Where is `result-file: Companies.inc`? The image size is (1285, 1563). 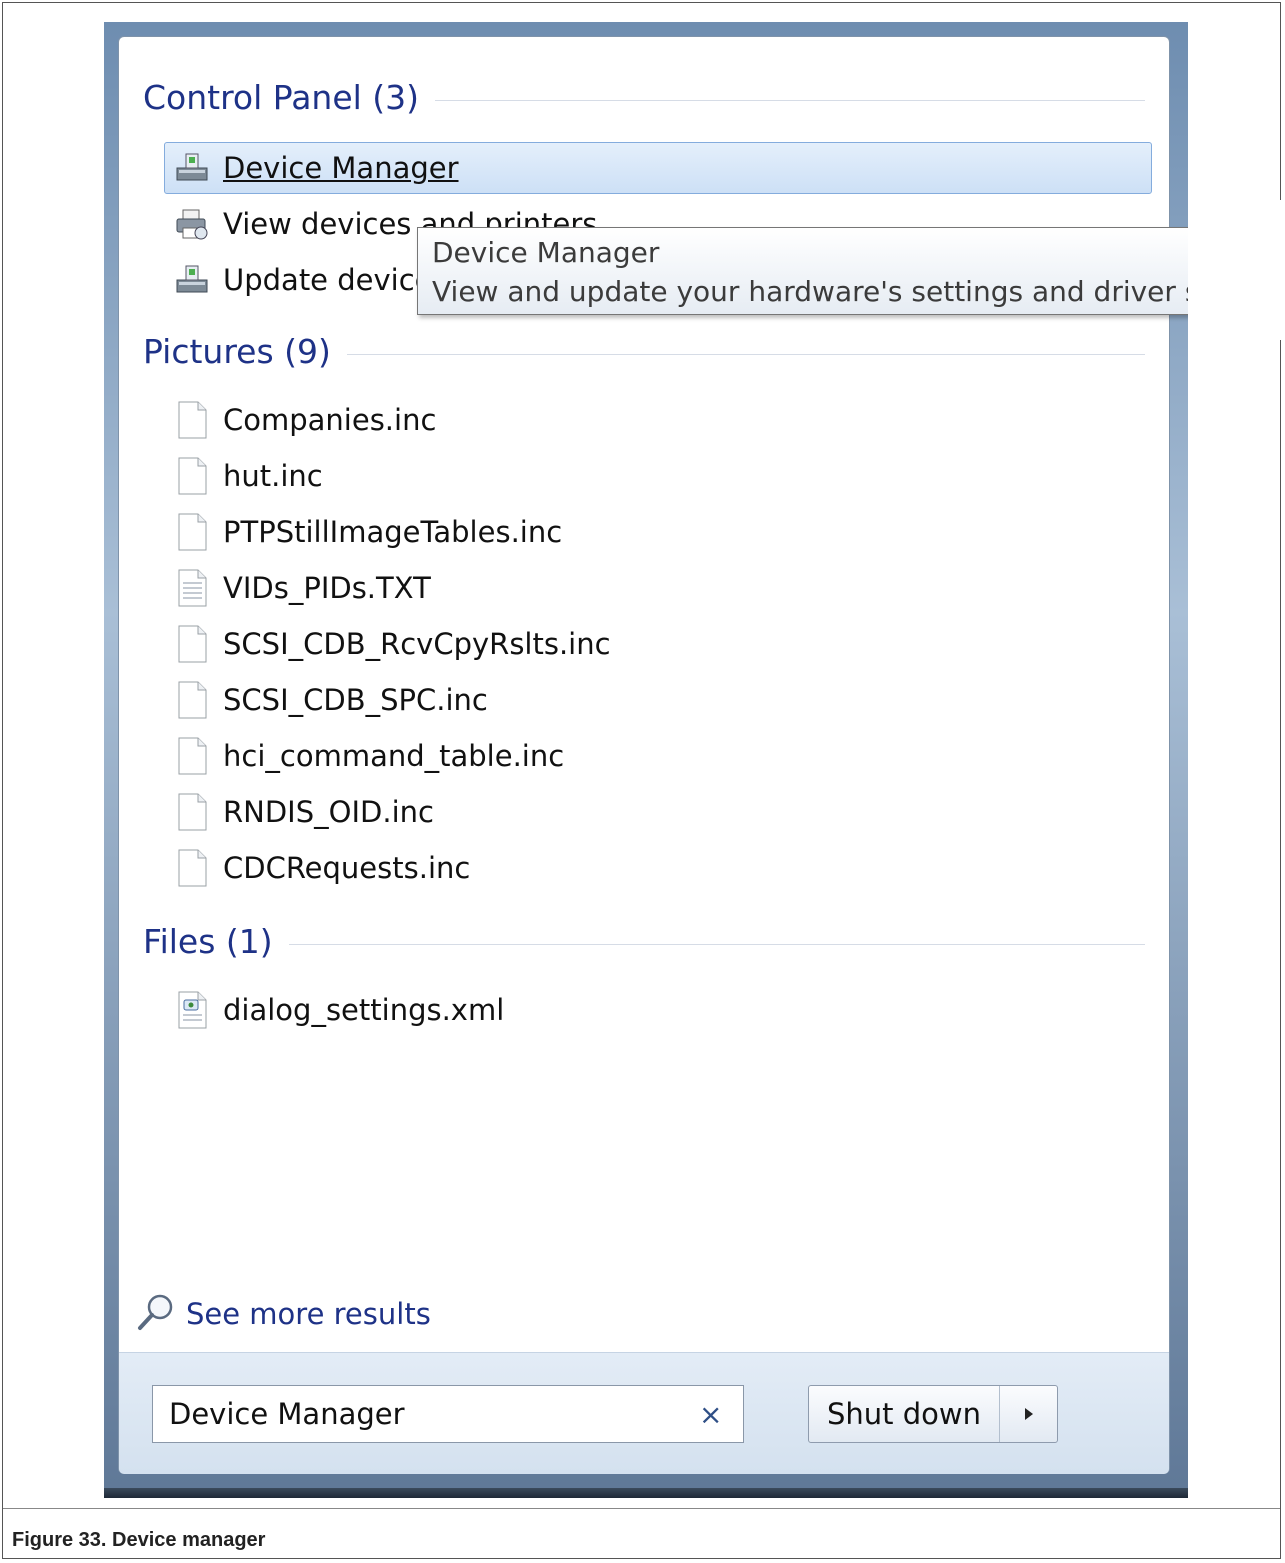 result-file: Companies.inc is located at coordinates (658, 420).